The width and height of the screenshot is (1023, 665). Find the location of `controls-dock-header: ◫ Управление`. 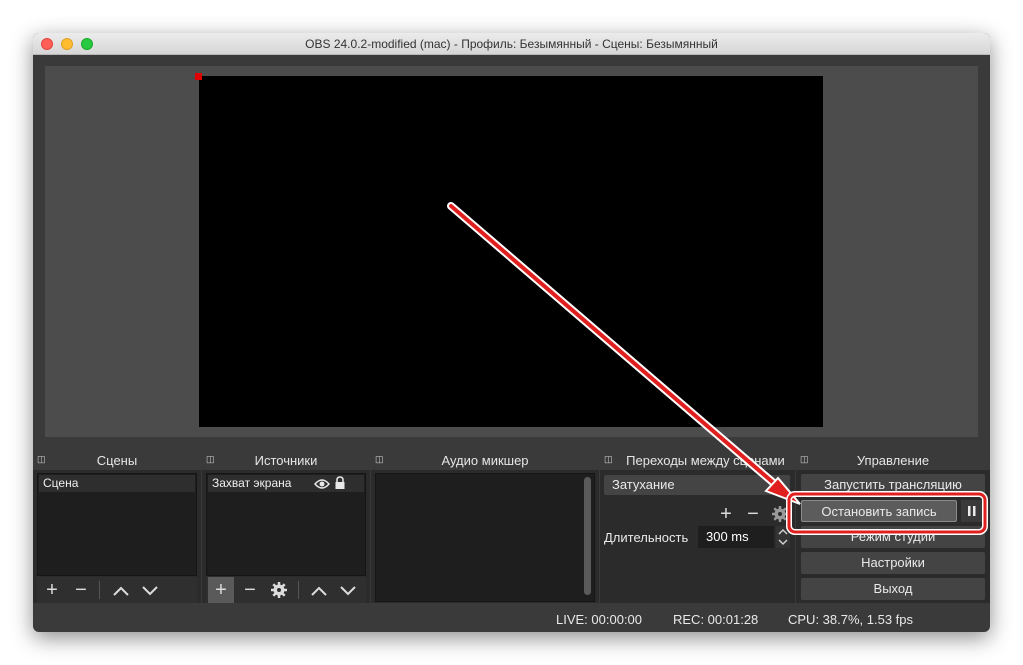

controls-dock-header: ◫ Управление is located at coordinates (893, 460).